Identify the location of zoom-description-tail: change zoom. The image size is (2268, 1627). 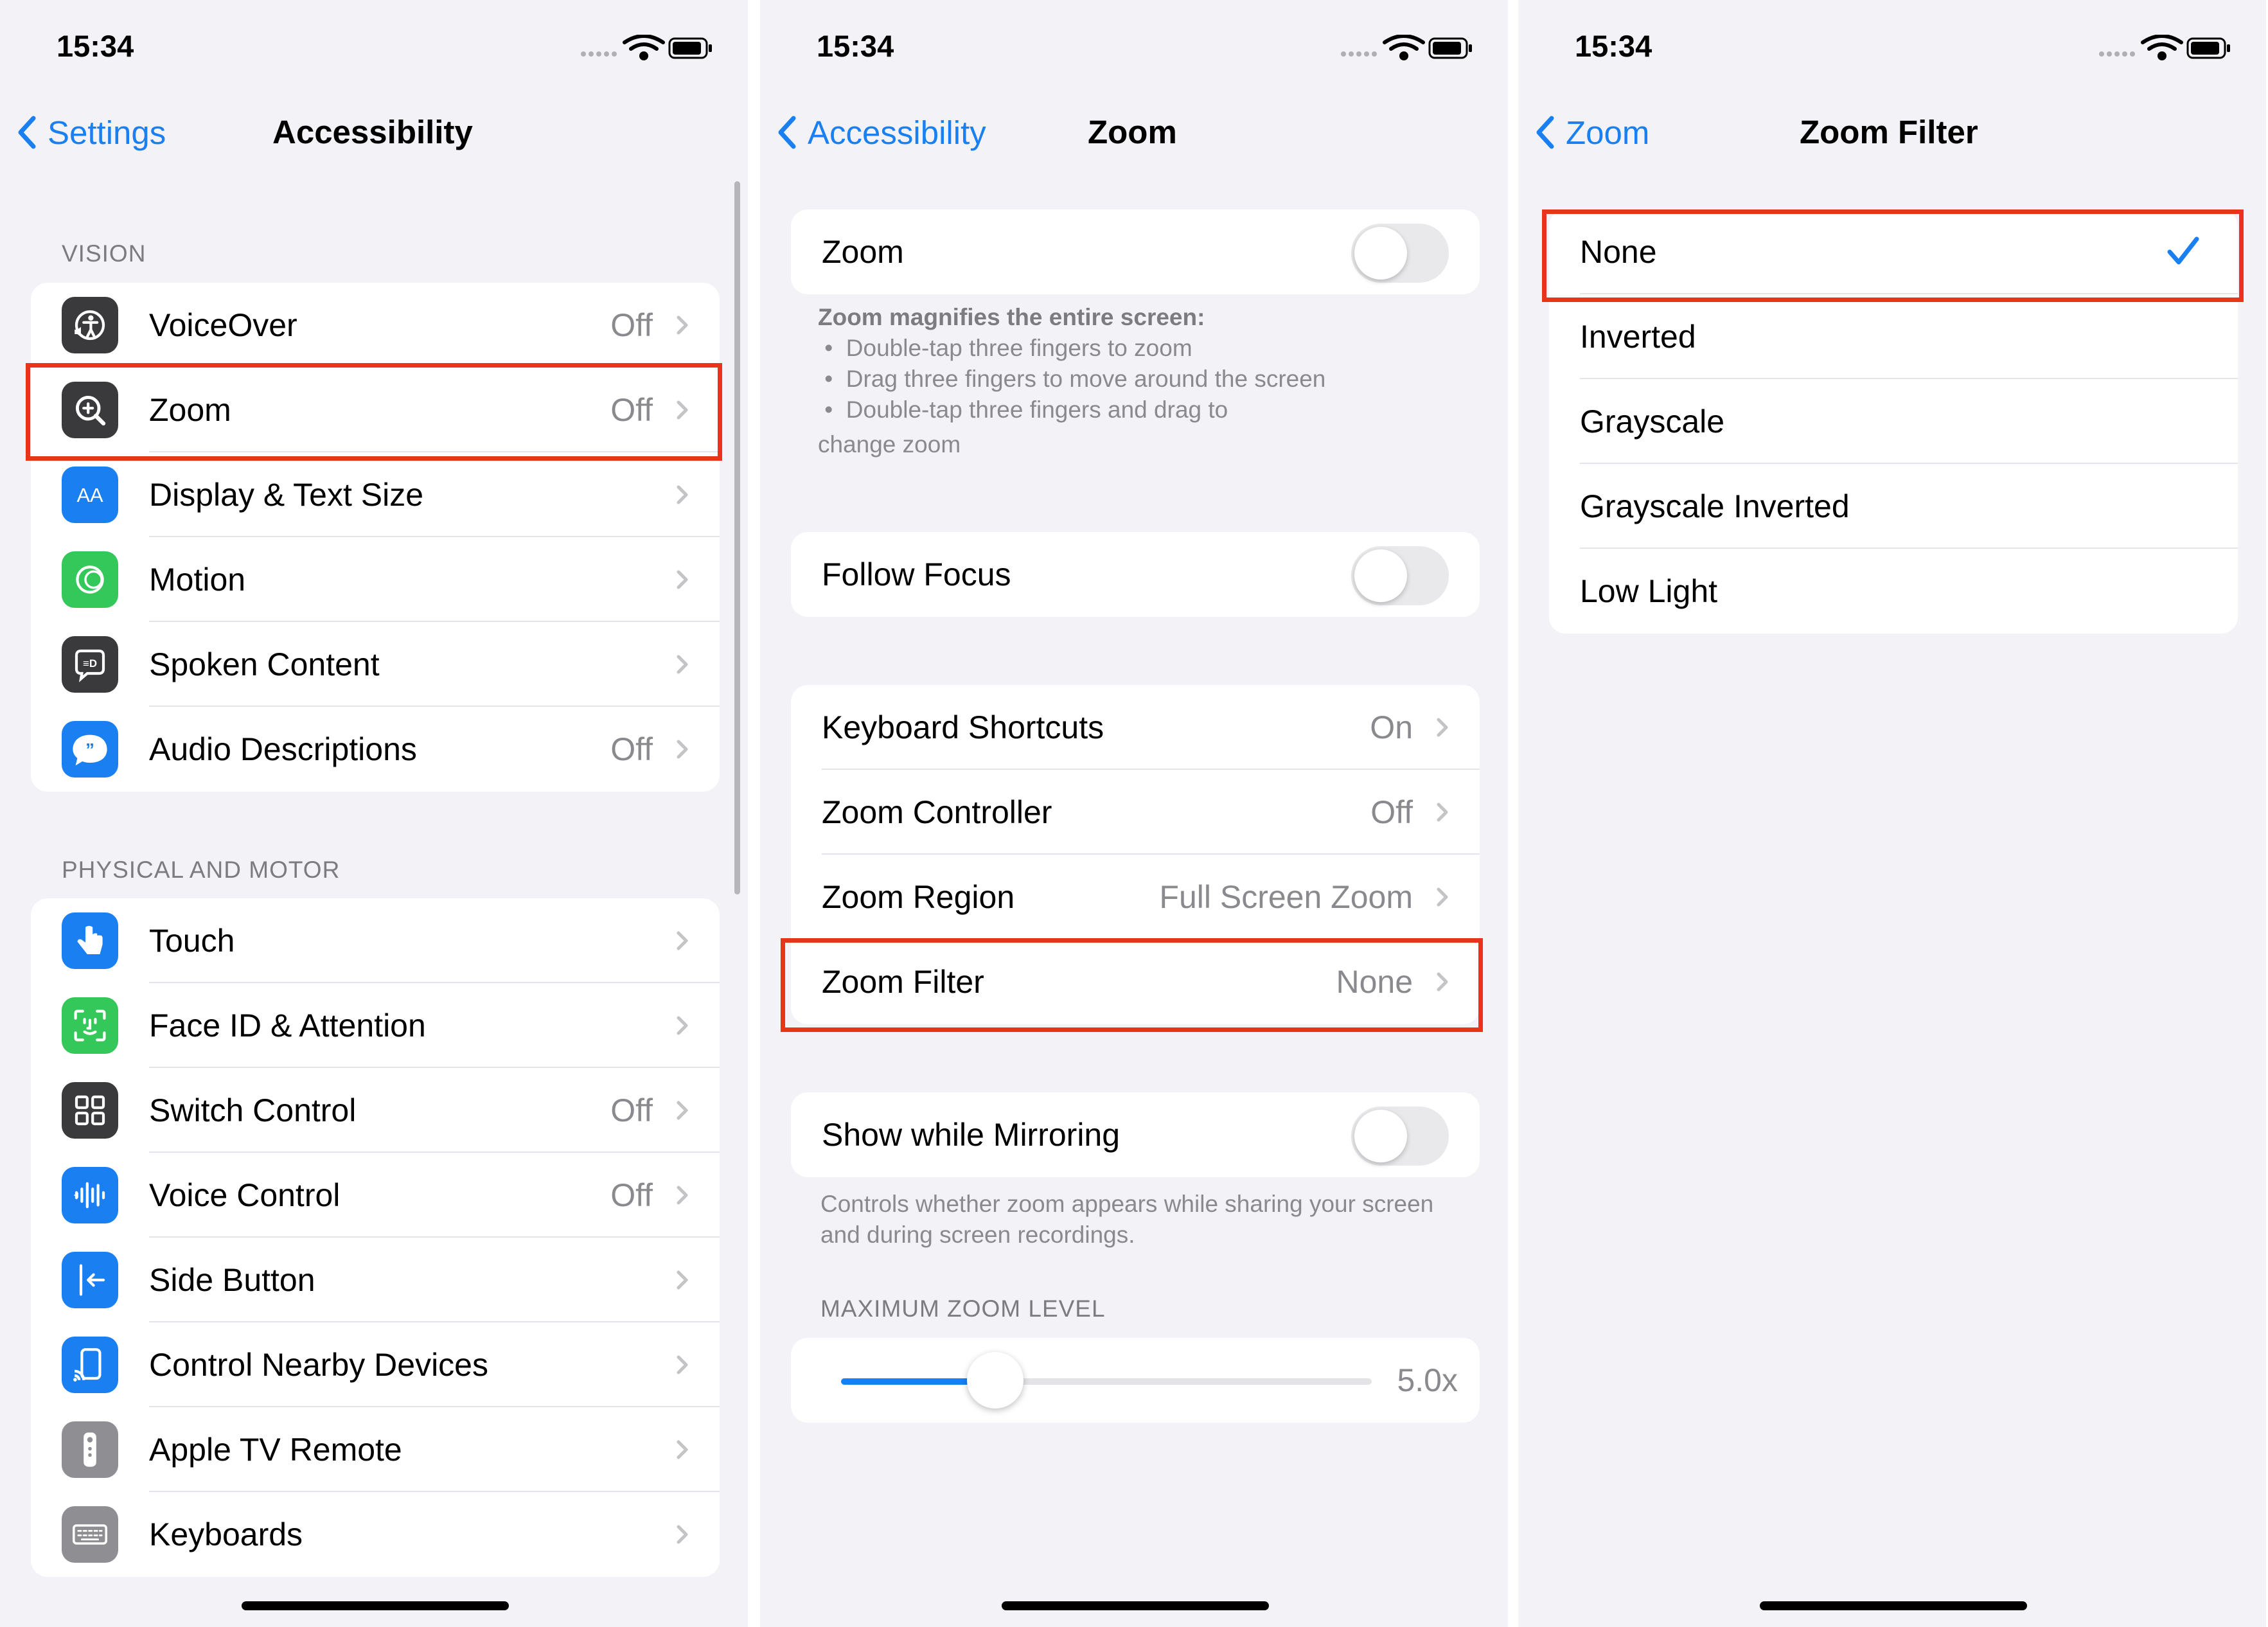
(889, 444).